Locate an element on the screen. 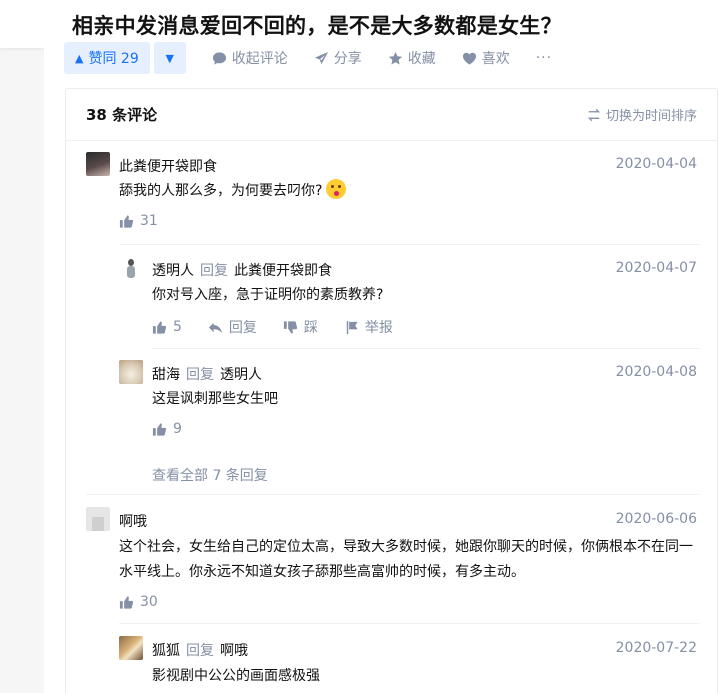 The height and width of the screenshot is (693, 719). vote-down-button: ▼ is located at coordinates (169, 58).